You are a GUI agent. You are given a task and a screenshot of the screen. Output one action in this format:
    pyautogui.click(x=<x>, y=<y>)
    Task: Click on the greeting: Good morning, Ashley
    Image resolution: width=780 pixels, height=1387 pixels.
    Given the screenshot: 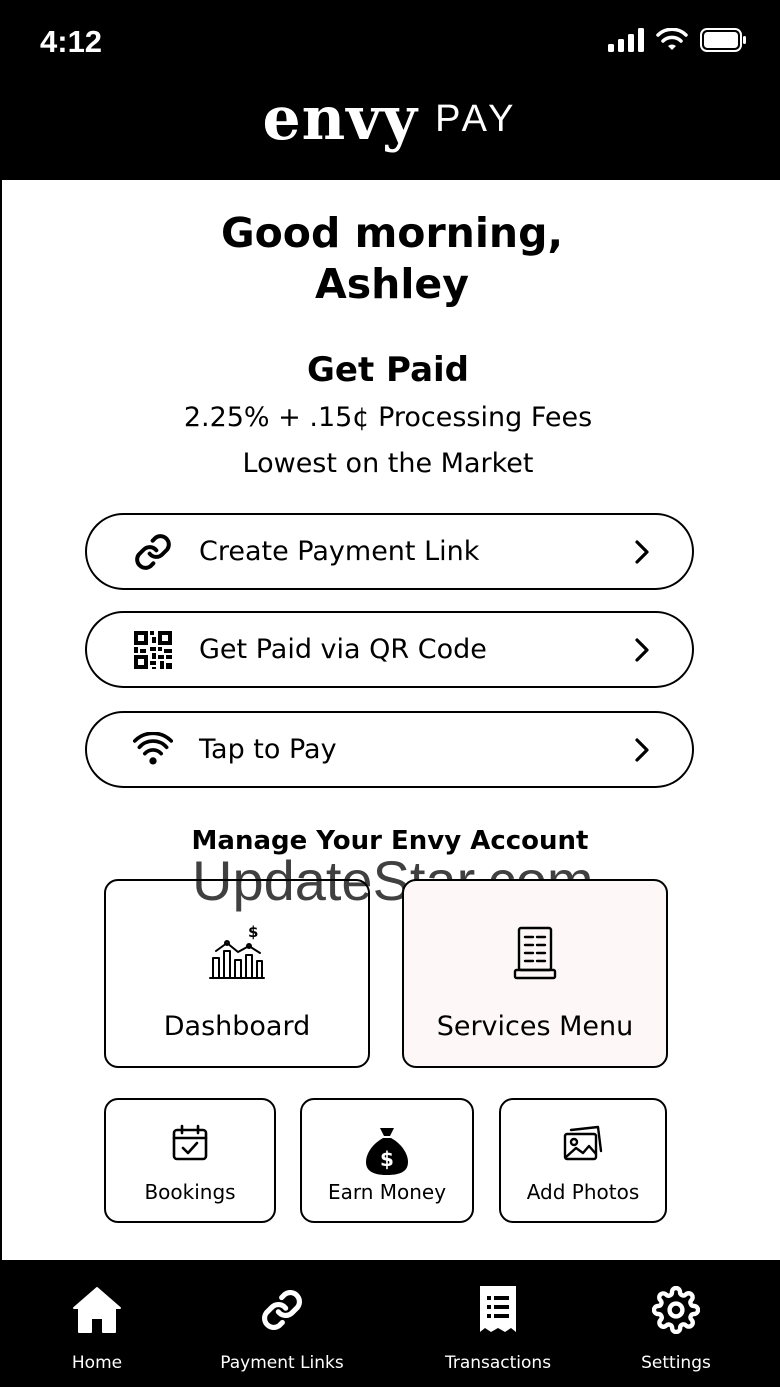 What is the action you would take?
    pyautogui.click(x=391, y=259)
    